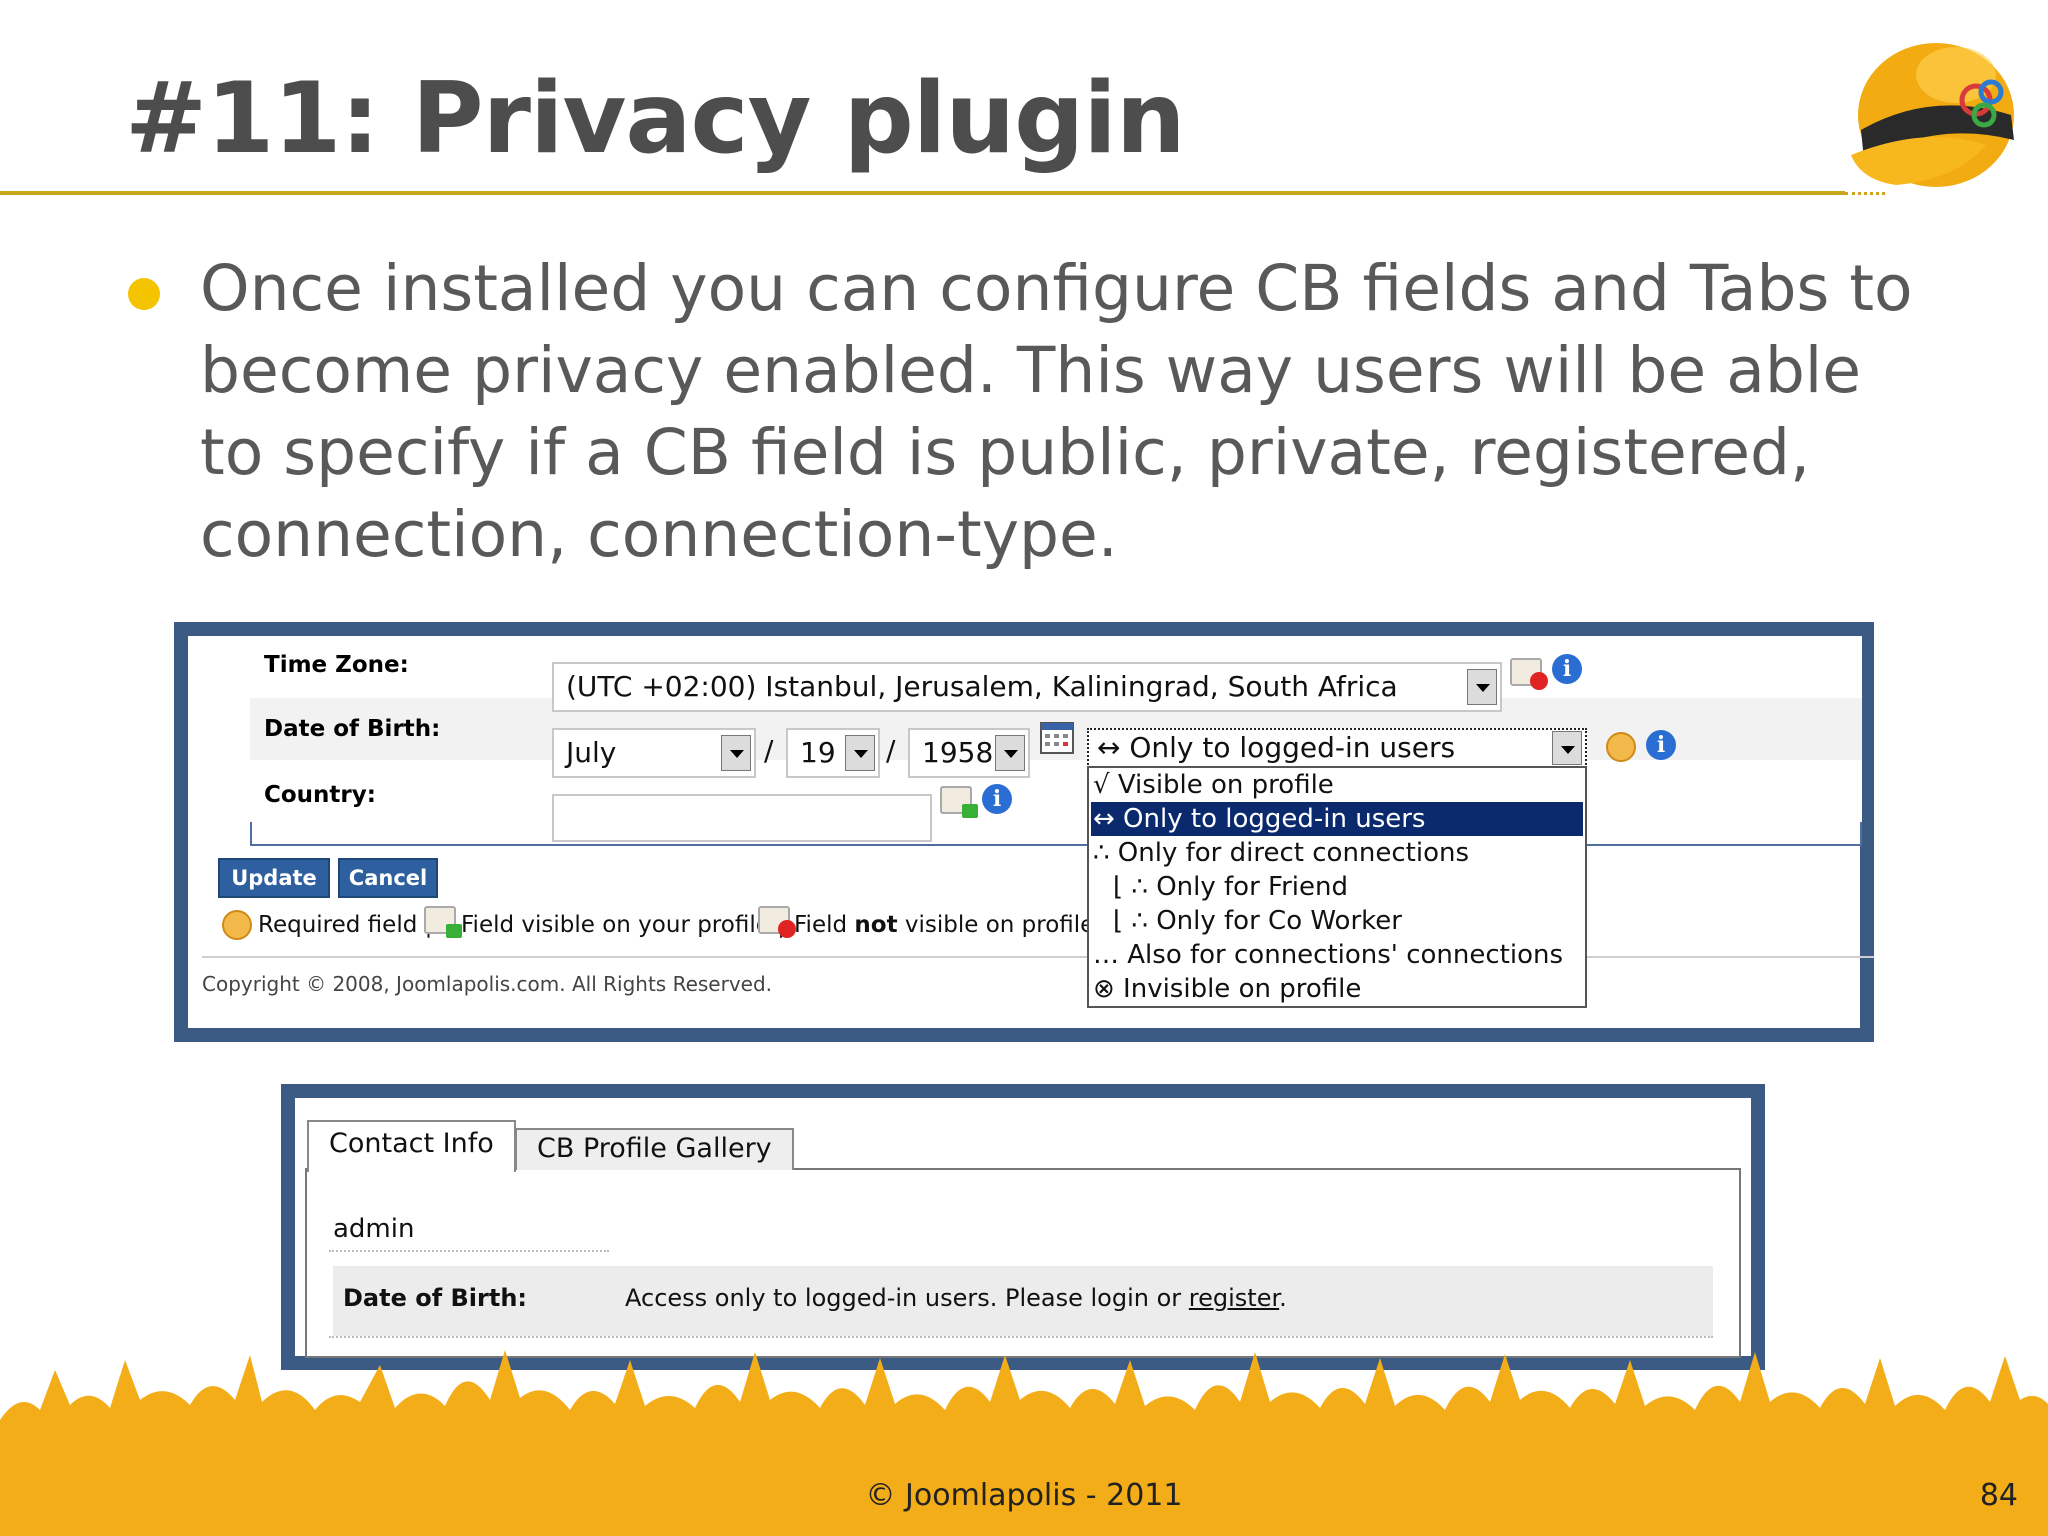  What do you see at coordinates (1234, 1298) in the screenshot?
I see `register-link: register` at bounding box center [1234, 1298].